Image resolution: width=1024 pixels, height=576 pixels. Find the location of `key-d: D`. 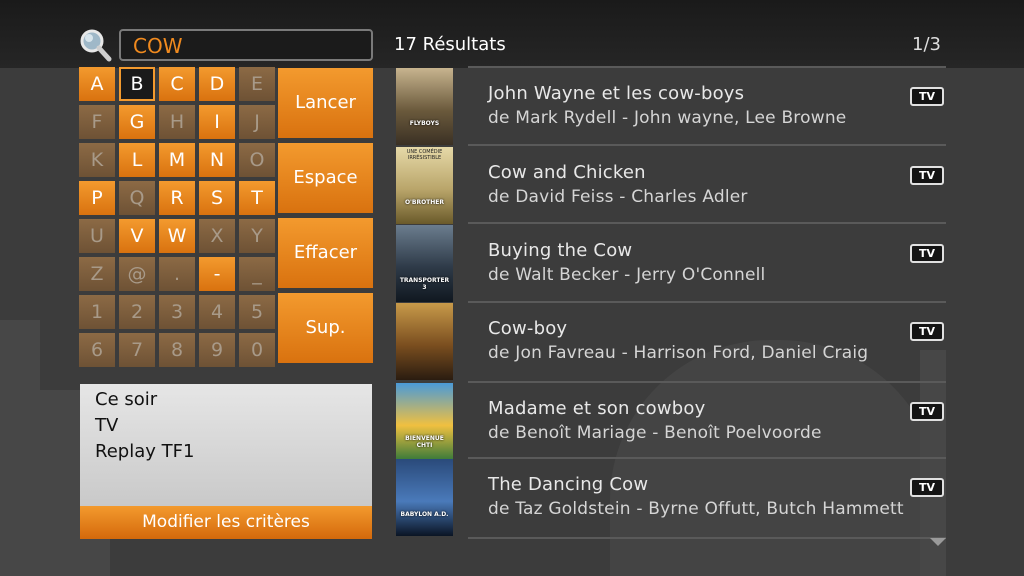

key-d: D is located at coordinates (217, 84).